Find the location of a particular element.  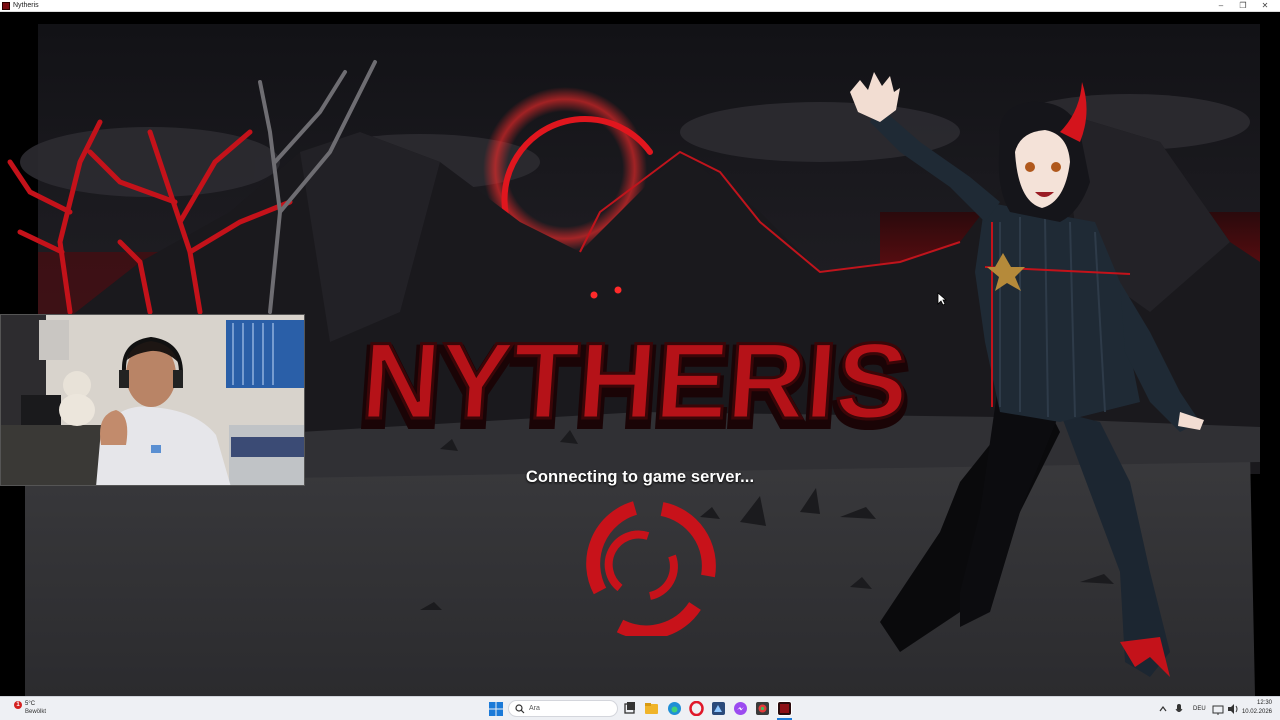

loading-spinner-icon is located at coordinates (651, 568).